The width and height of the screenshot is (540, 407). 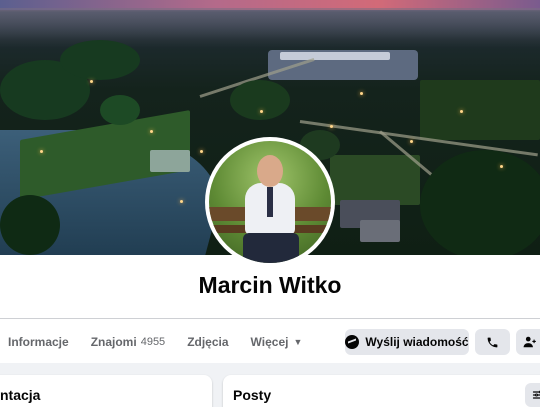 I want to click on phone-icon, so click(x=492, y=342).